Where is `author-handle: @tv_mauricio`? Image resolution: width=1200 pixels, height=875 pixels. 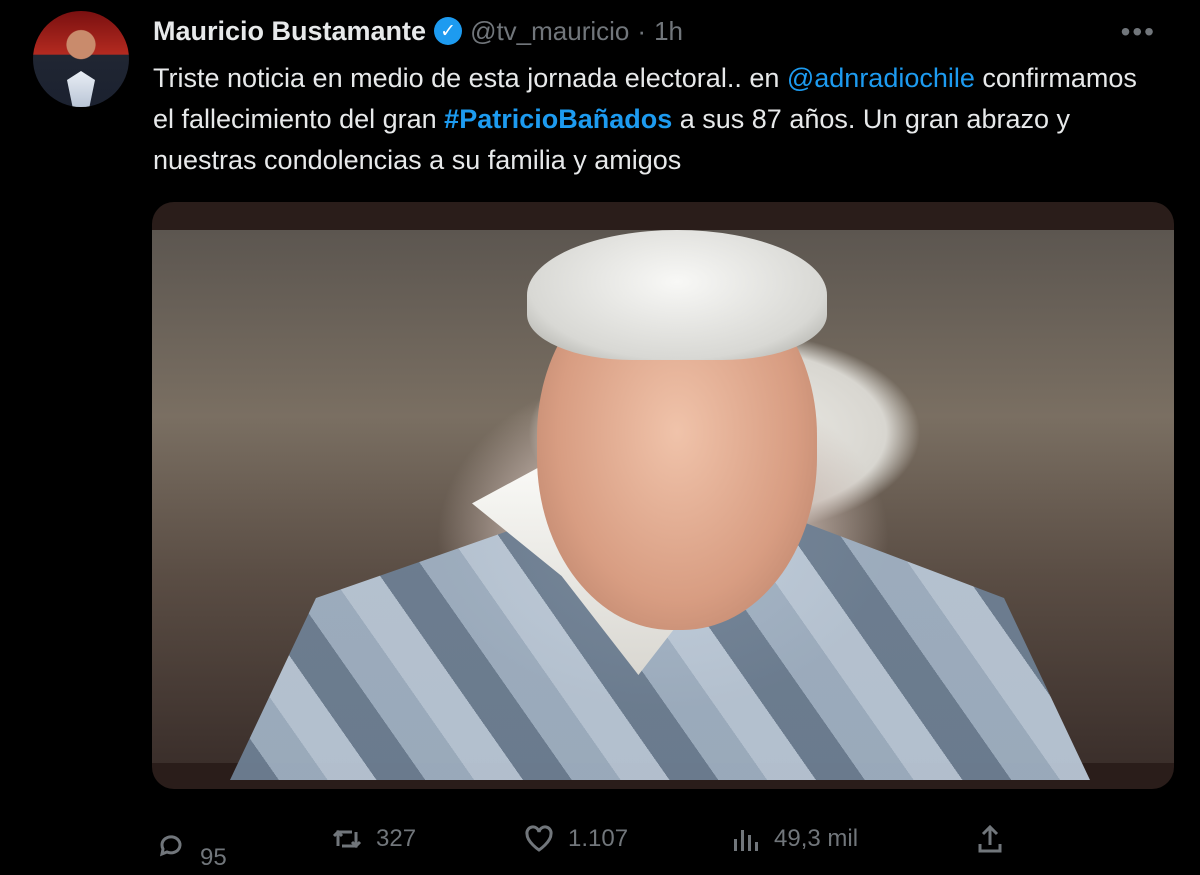 author-handle: @tv_mauricio is located at coordinates (549, 31).